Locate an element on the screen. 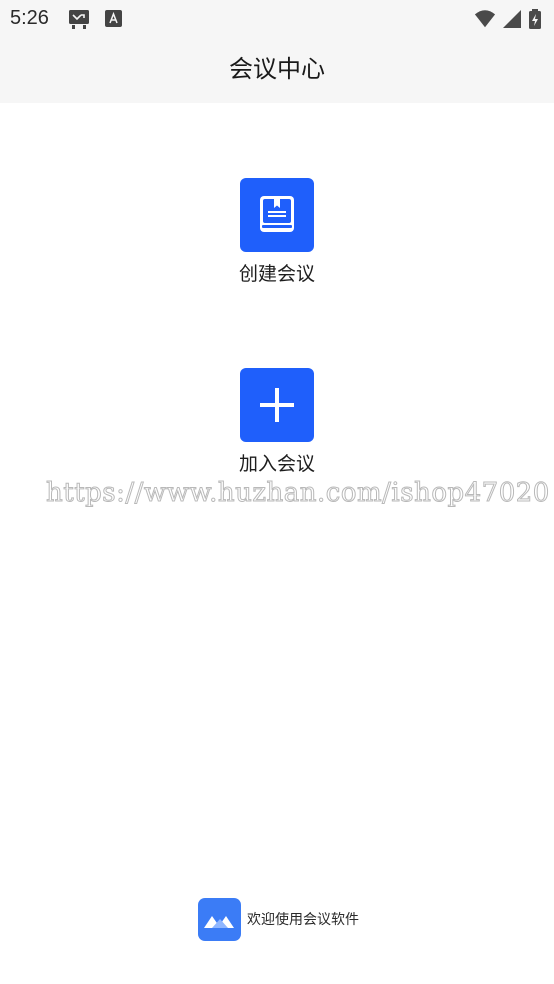  watermark-text: https://www.huzhan.com/ishop47020 is located at coordinates (298, 493).